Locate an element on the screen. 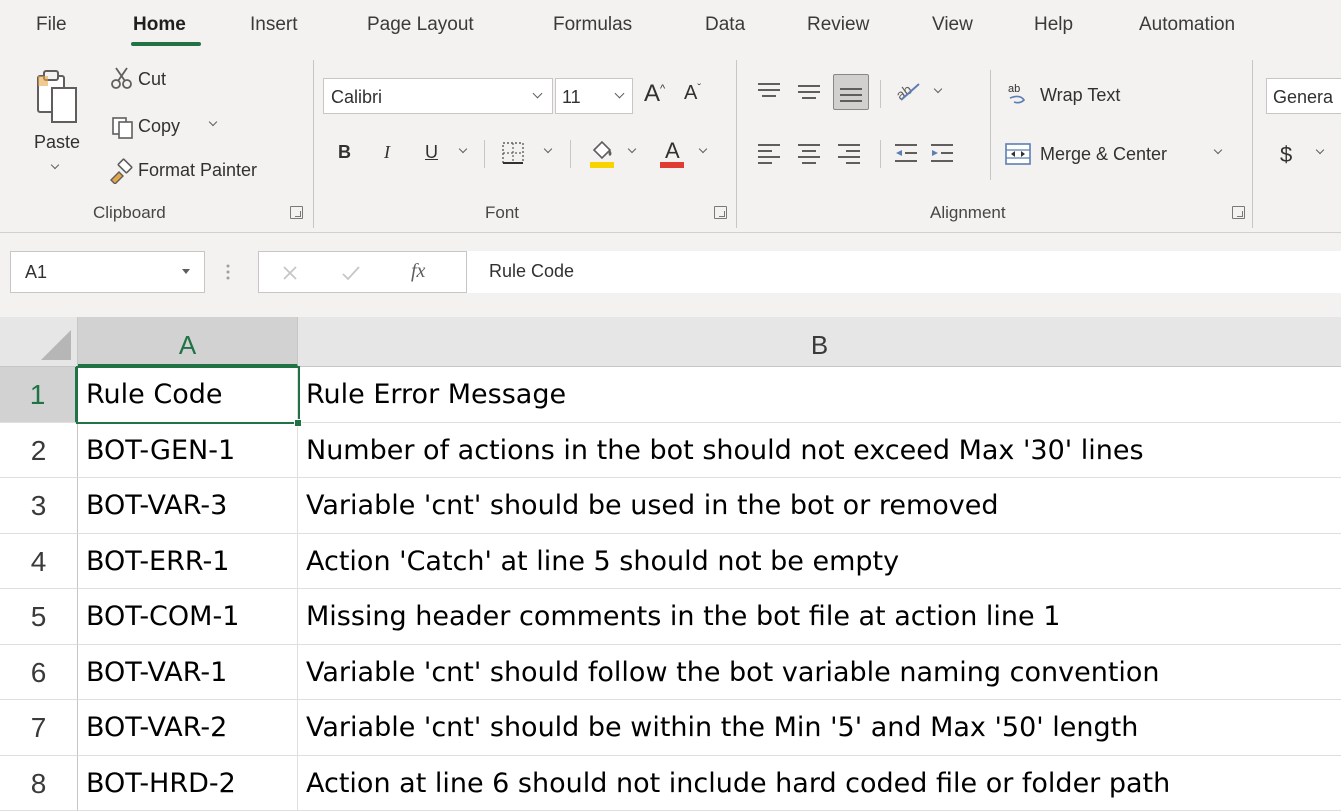 This screenshot has width=1341, height=812. clipboard-dialog-launcher-icon is located at coordinates (296, 212).